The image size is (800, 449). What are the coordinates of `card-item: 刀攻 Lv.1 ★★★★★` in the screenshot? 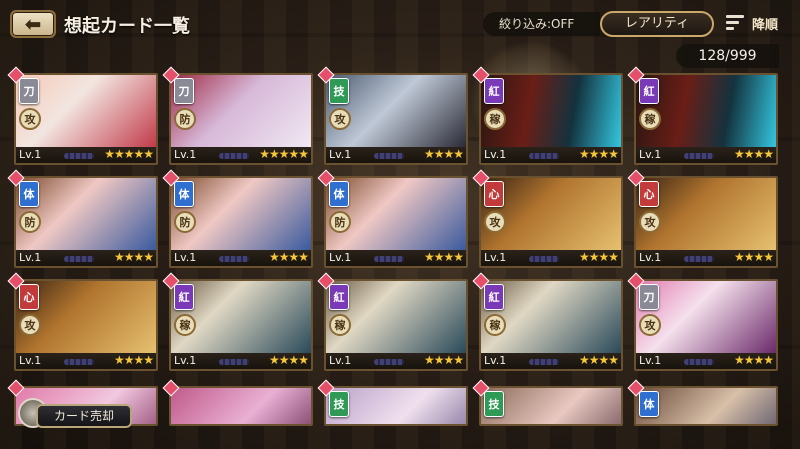 It's located at (86, 119).